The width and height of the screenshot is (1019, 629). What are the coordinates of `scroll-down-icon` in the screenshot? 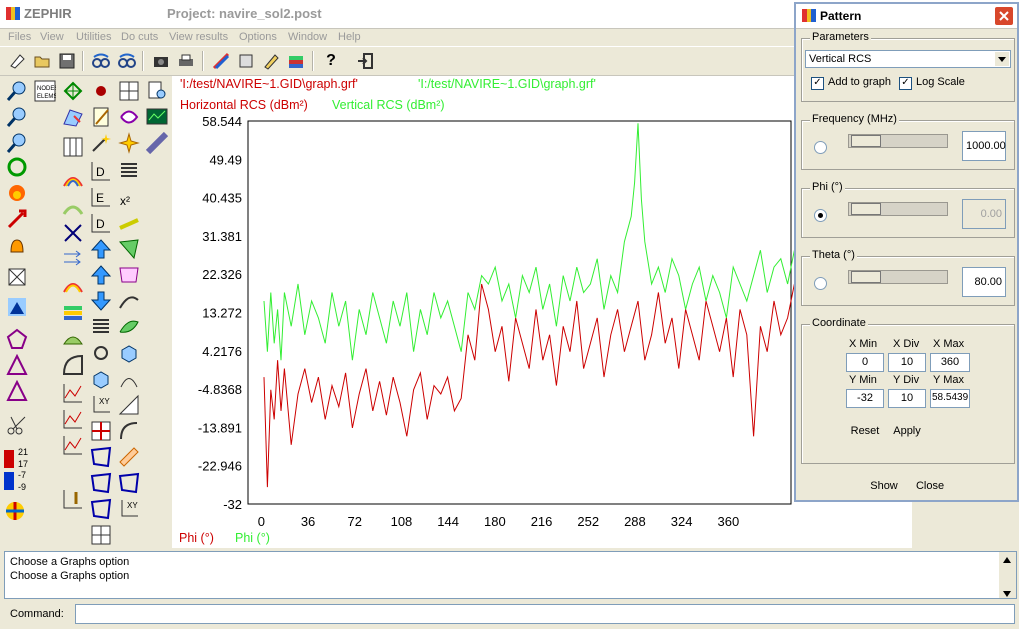 It's located at (1007, 594).